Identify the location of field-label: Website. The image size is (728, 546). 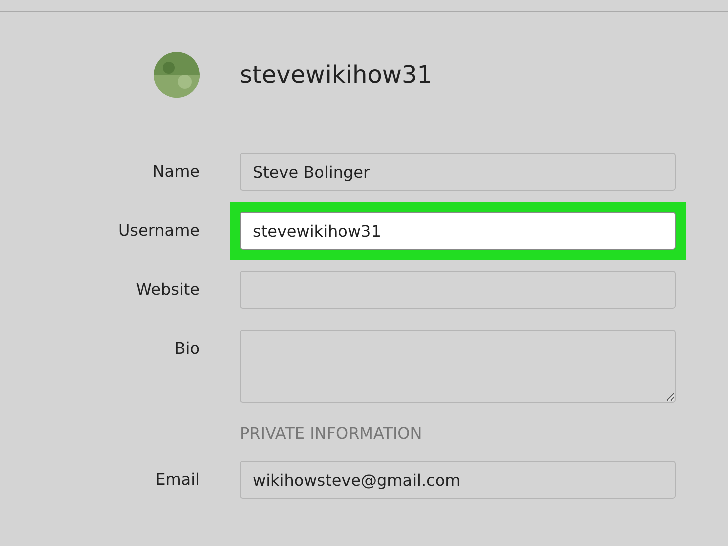
(167, 289).